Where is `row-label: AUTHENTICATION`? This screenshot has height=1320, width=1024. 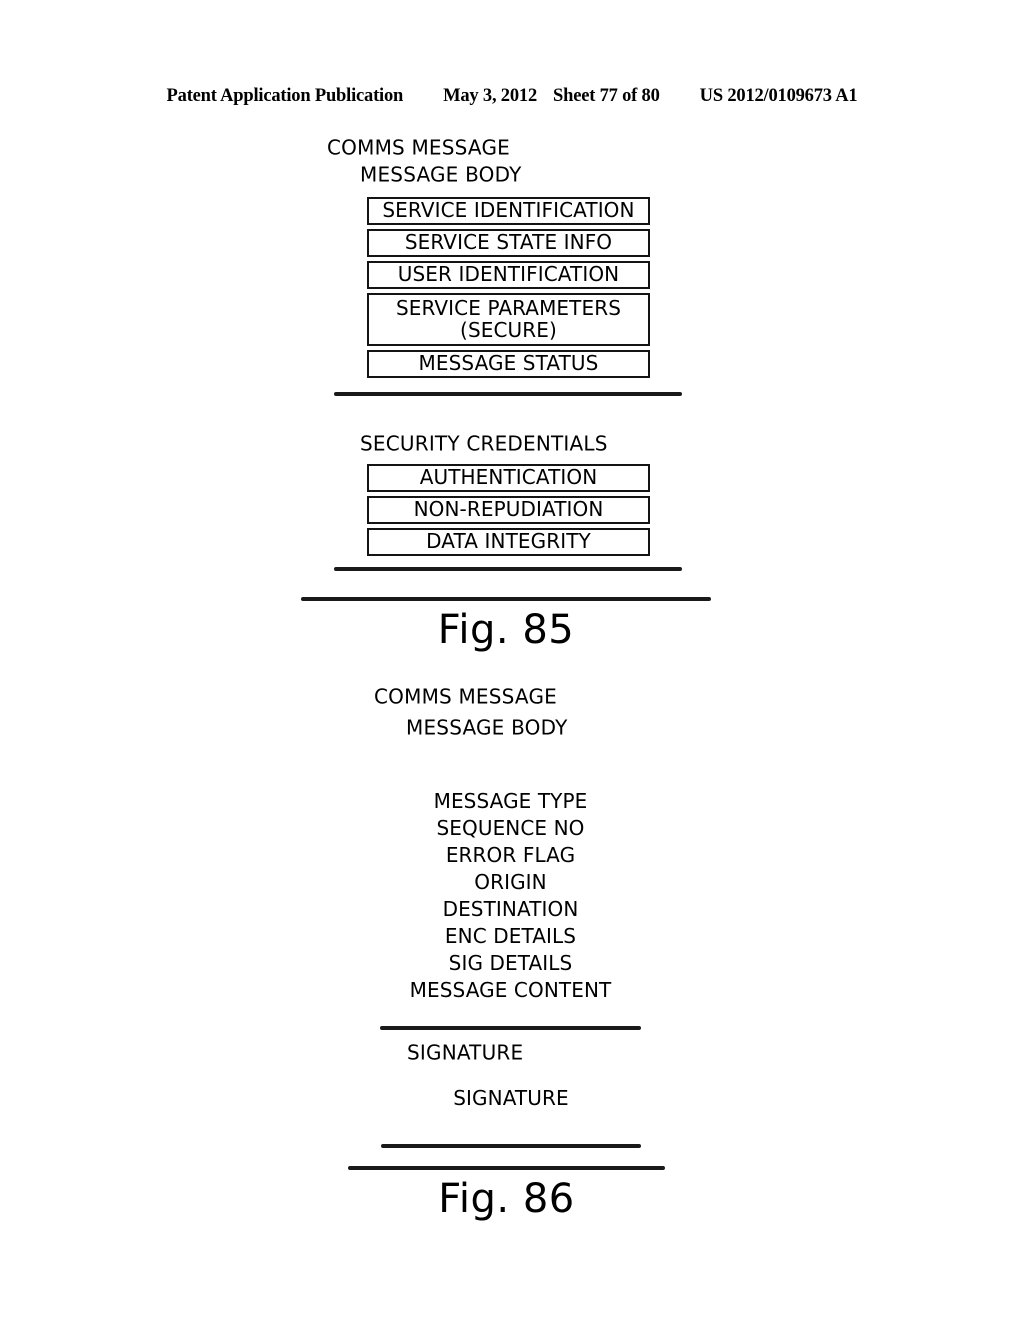 row-label: AUTHENTICATION is located at coordinates (508, 477).